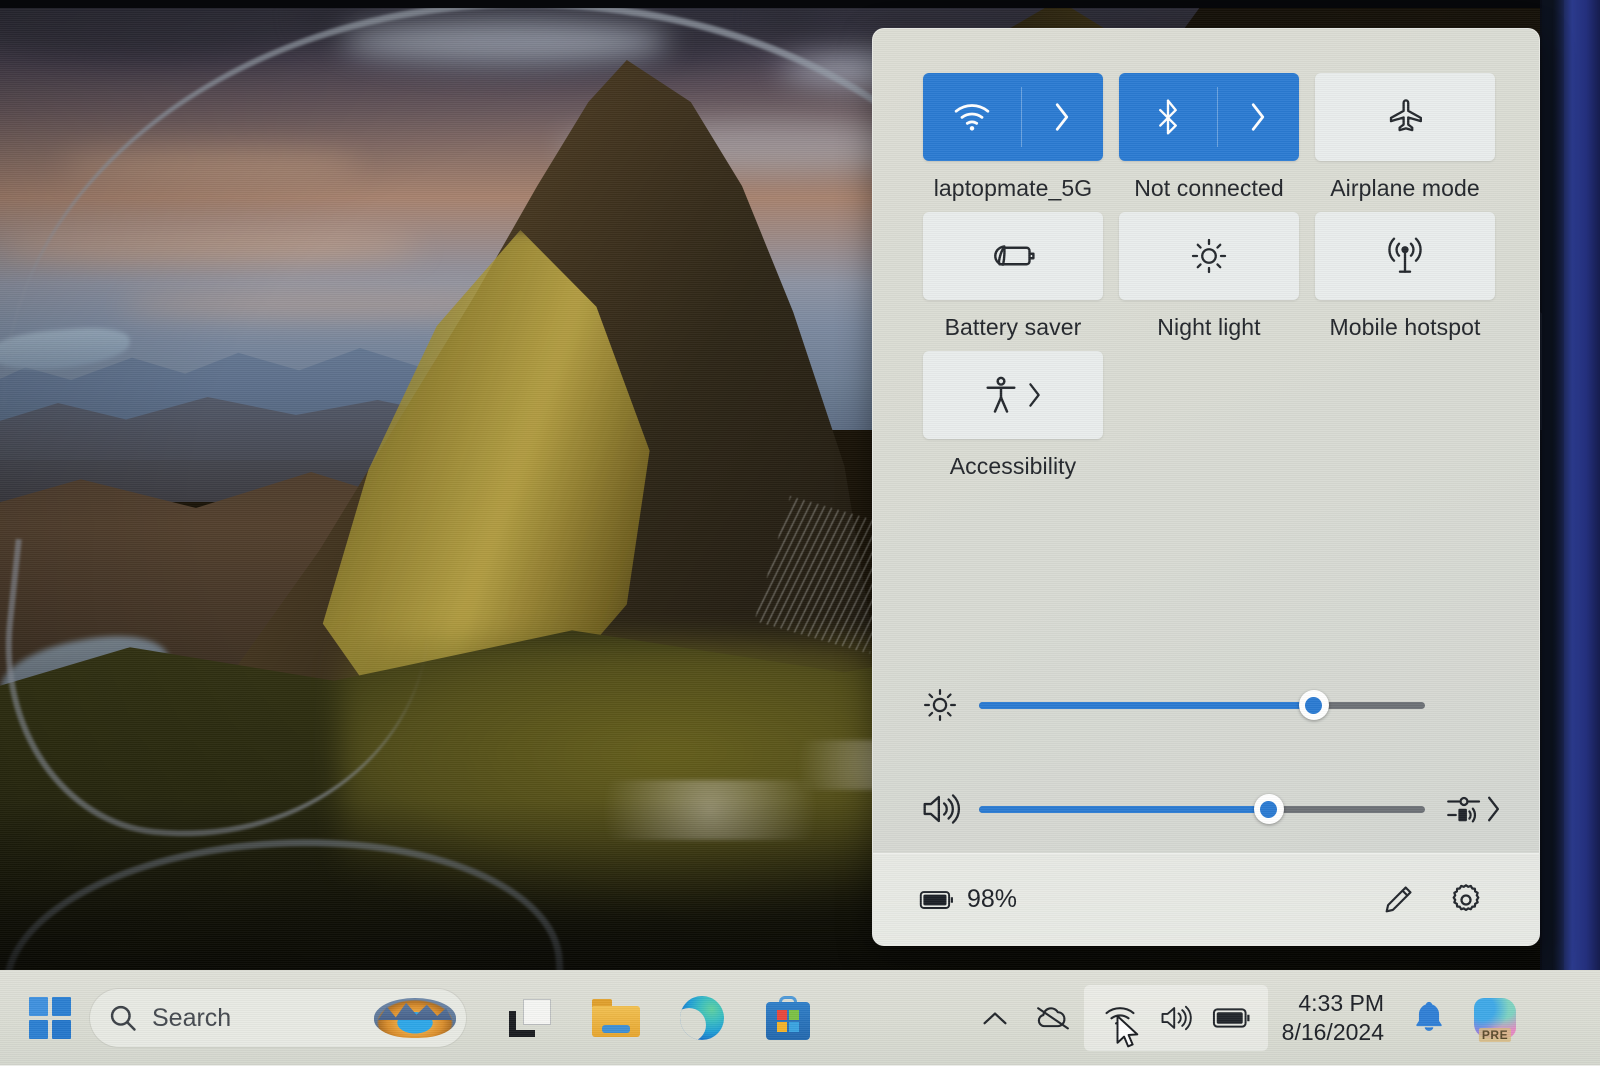 The width and height of the screenshot is (1600, 1066). I want to click on wallpaper-thumbnail-icon, so click(415, 1018).